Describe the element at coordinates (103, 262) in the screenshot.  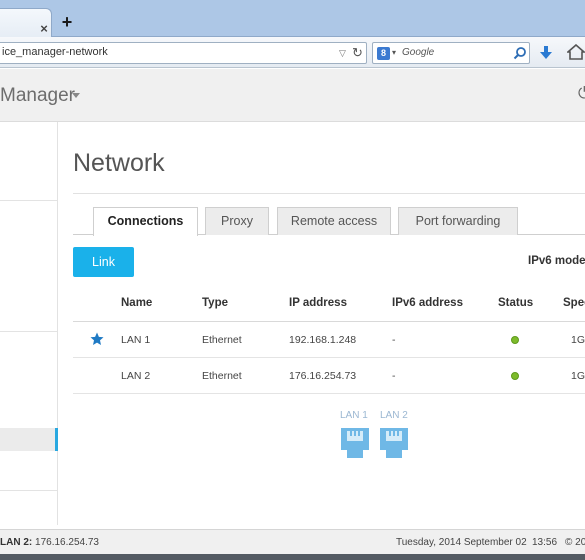
I see `link-button: Link` at that location.